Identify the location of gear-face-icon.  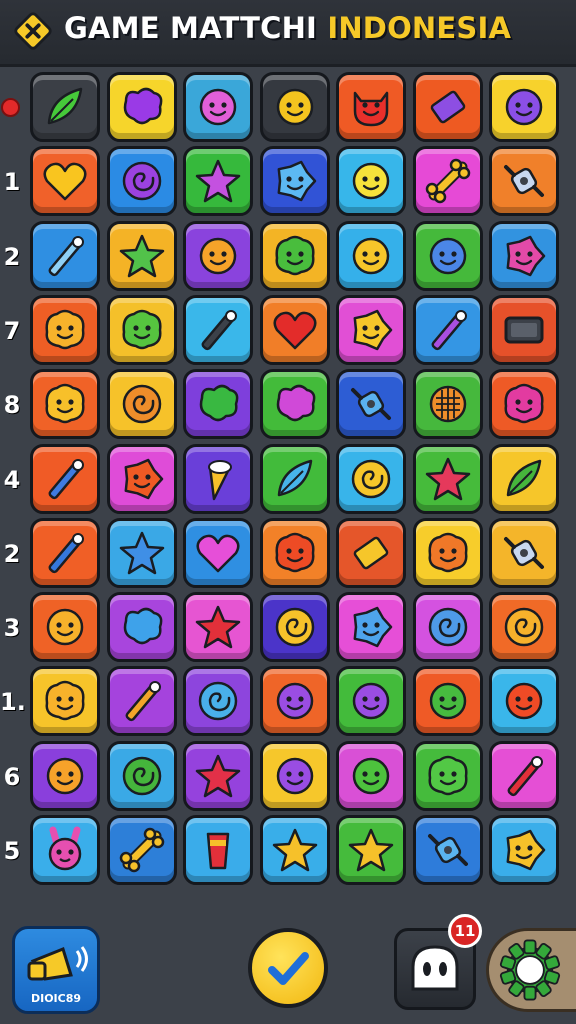
(296, 181).